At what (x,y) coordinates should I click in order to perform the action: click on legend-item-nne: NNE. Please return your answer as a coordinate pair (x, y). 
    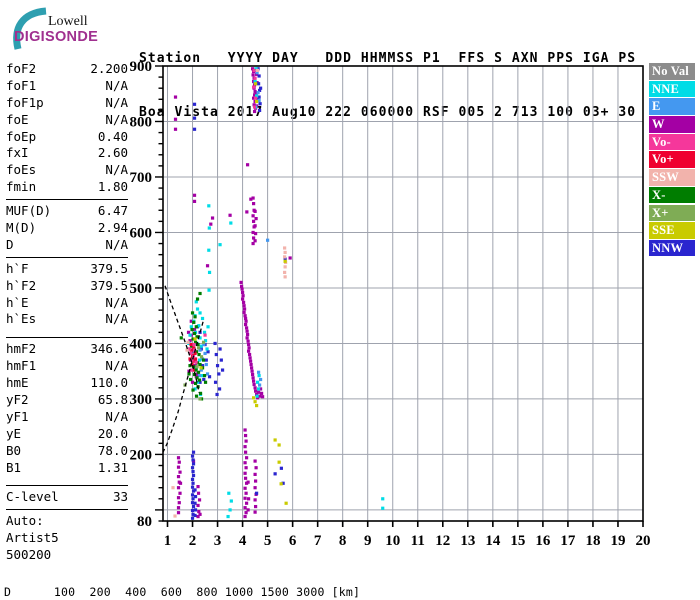
    Looking at the image, I should click on (672, 89).